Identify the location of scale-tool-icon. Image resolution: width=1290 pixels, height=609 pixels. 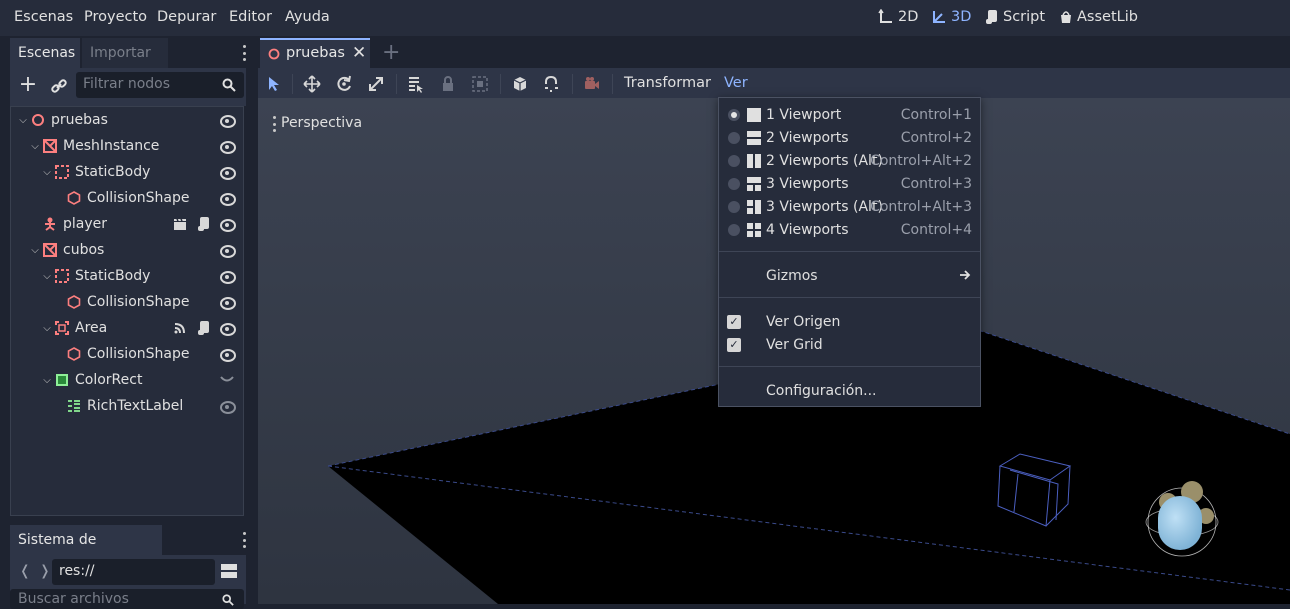
(376, 84).